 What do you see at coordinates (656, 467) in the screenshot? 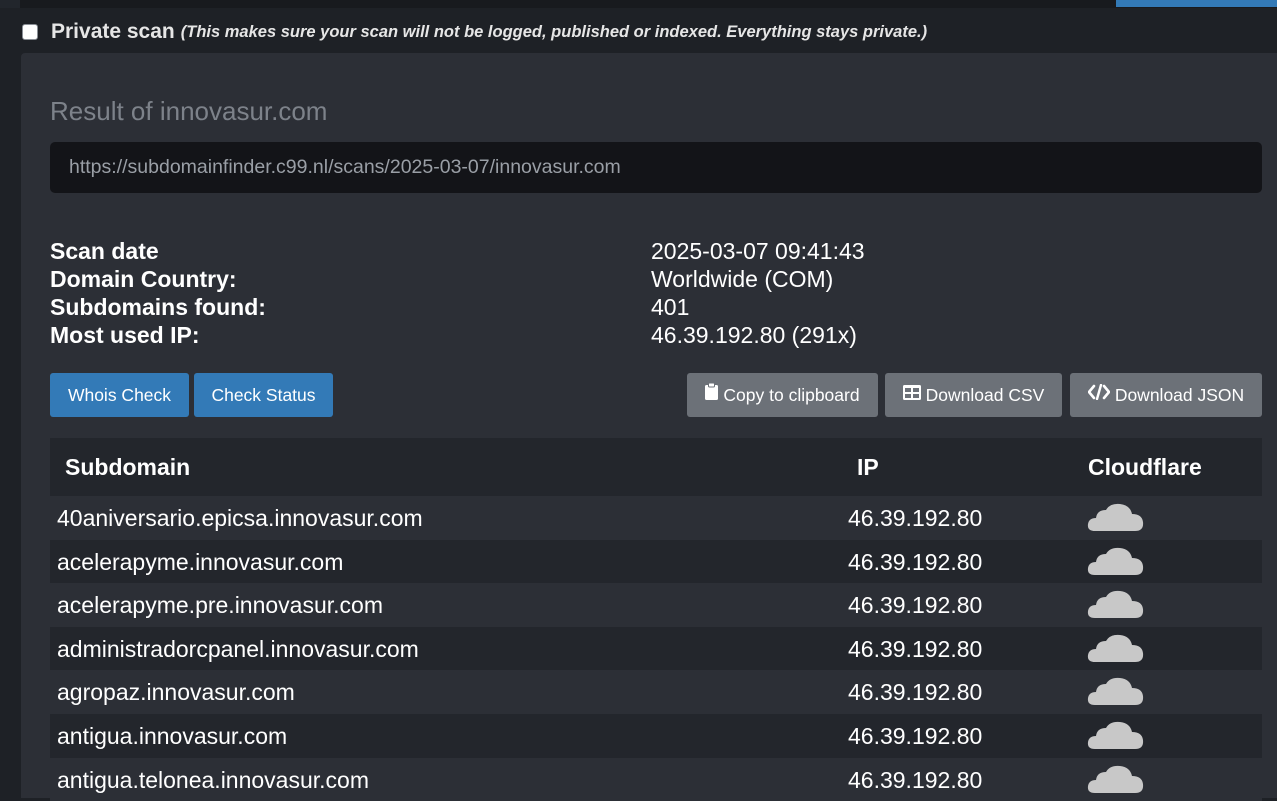
I see `table-header: Subdomain IP Cloudflare` at bounding box center [656, 467].